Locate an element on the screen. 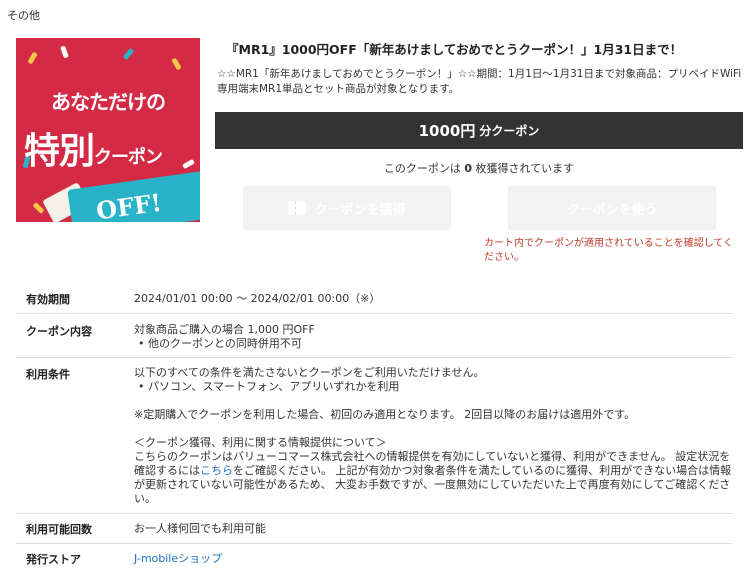 This screenshot has height=571, width=750. terms-label: 利用条件 is located at coordinates (48, 374).